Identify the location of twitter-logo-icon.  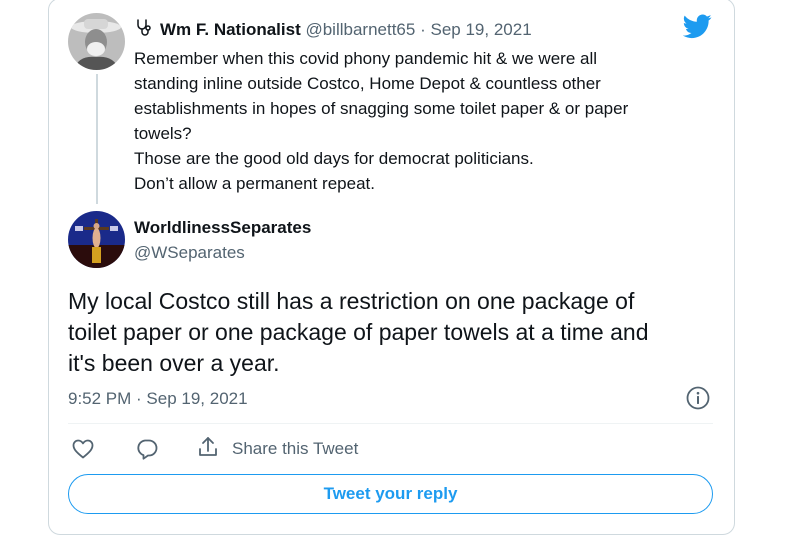
(697, 26).